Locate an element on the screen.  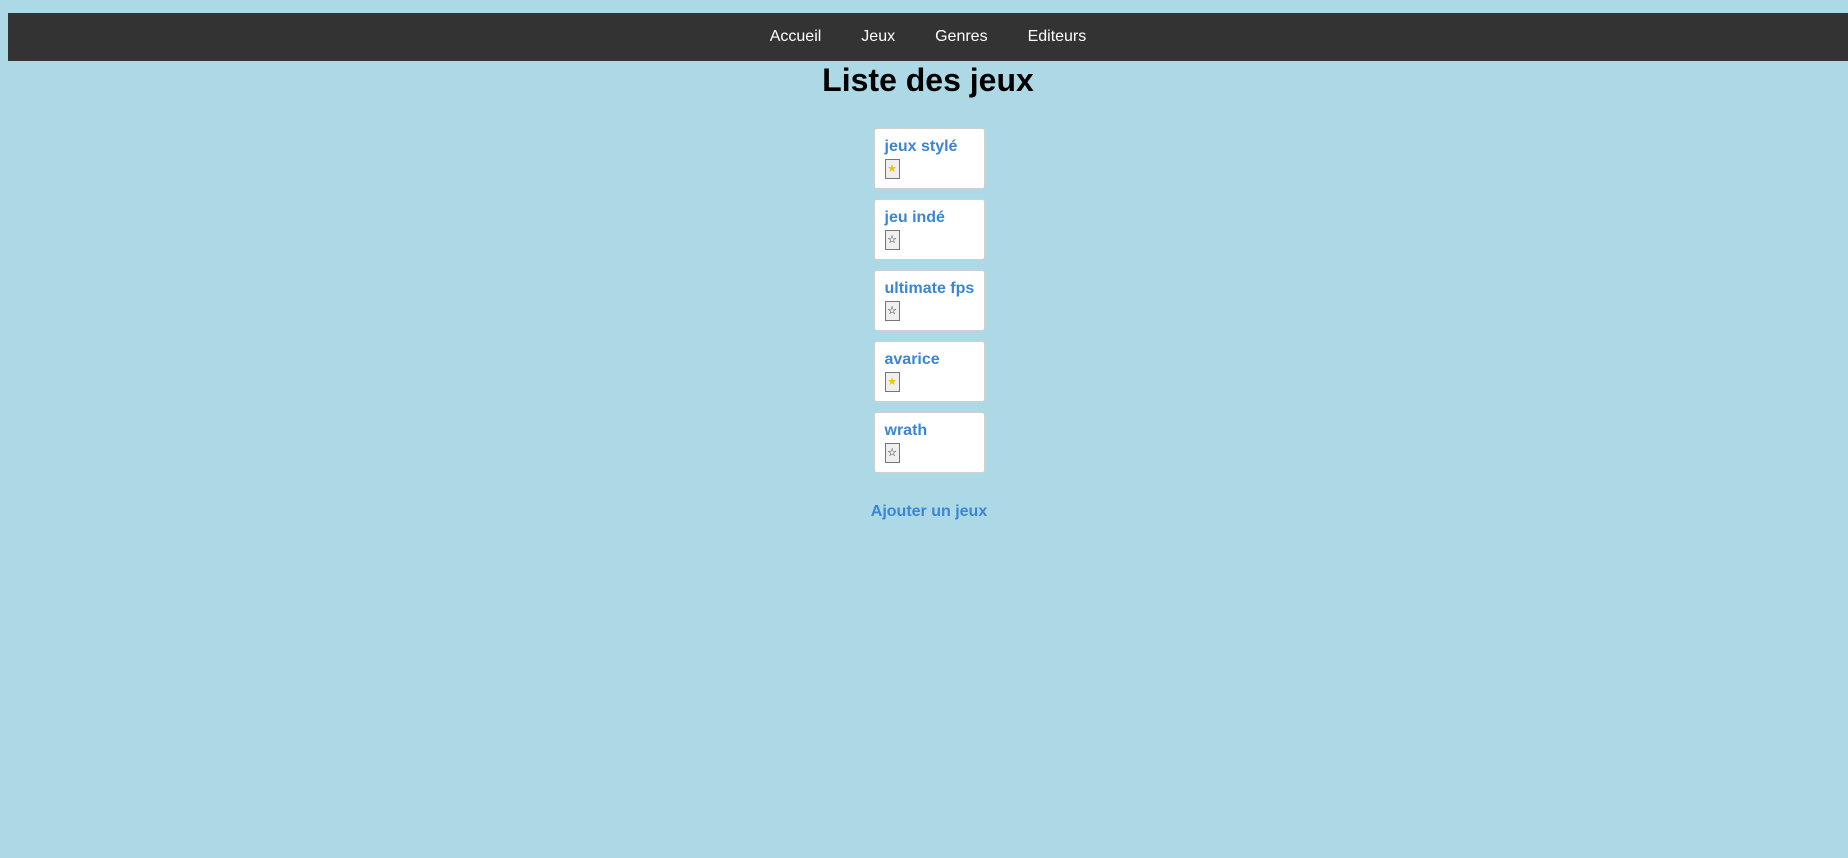
nav-link-jeux: Jeux is located at coordinates (878, 37).